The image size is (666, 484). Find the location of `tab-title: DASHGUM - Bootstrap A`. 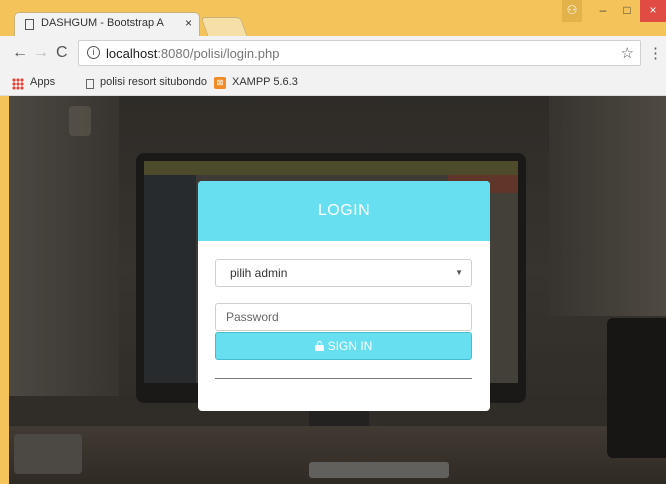

tab-title: DASHGUM - Bootstrap A is located at coordinates (102, 23).